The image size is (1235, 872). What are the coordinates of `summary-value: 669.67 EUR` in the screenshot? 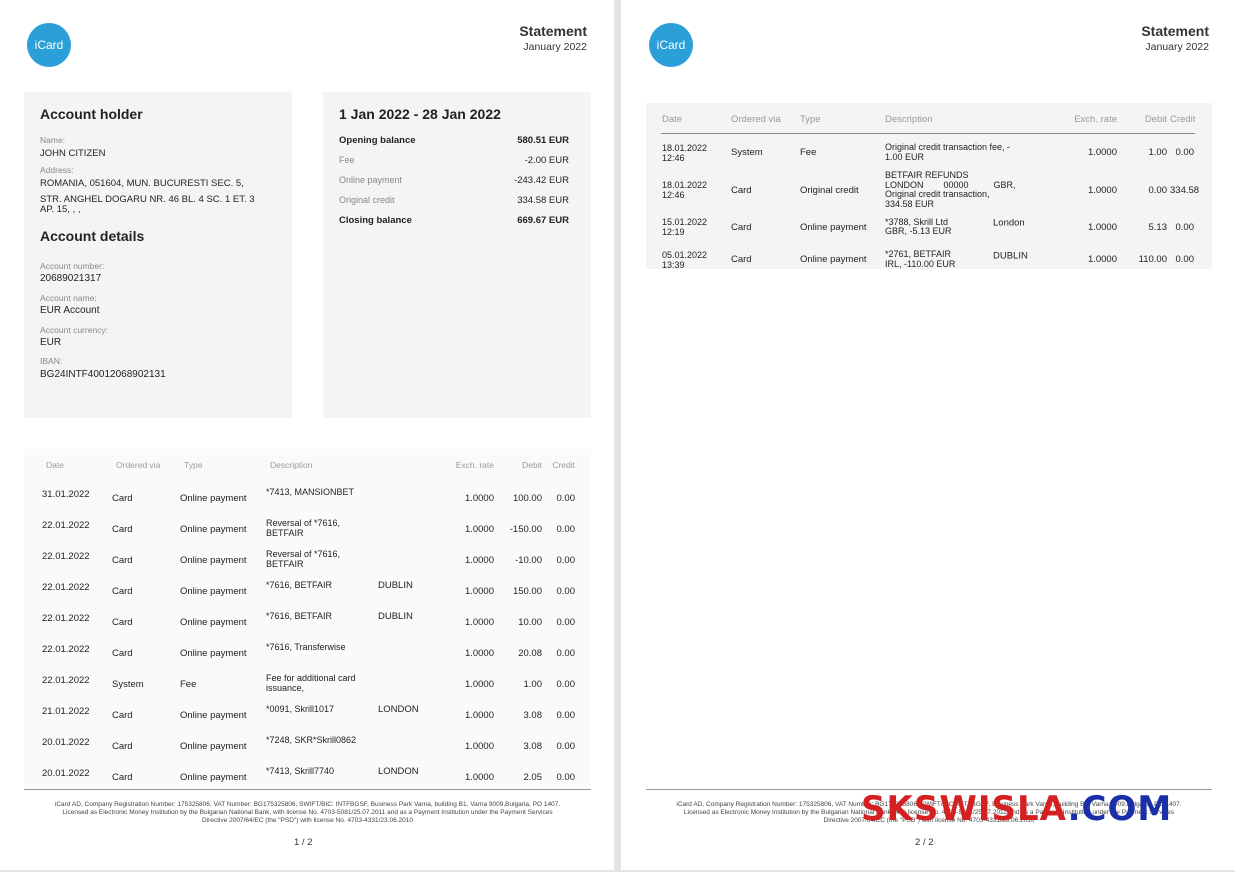 It's located at (543, 220).